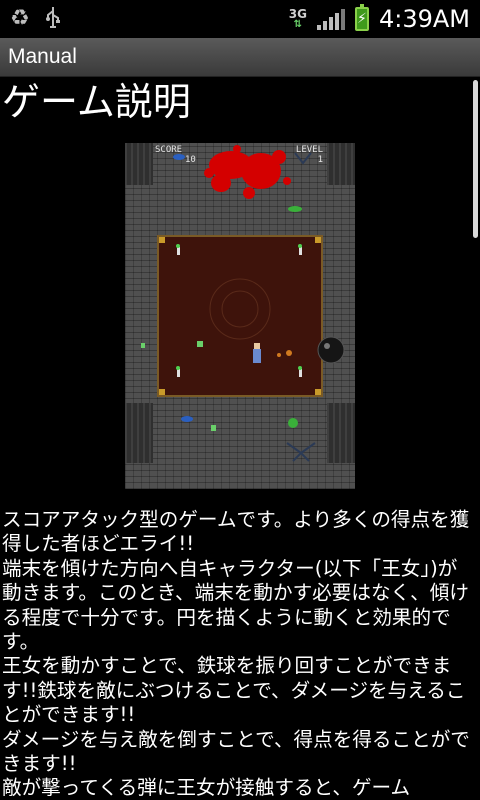 The height and width of the screenshot is (800, 480). What do you see at coordinates (424, 19) in the screenshot?
I see `status-time: 4:39AM` at bounding box center [424, 19].